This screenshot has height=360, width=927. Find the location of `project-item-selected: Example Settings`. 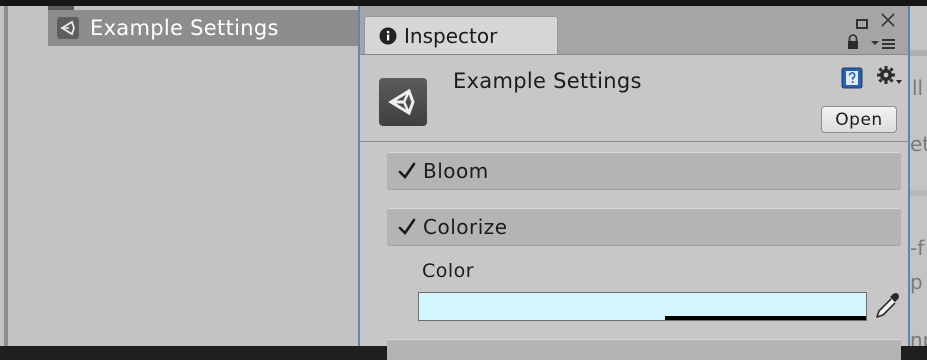

project-item-selected: Example Settings is located at coordinates (203, 28).